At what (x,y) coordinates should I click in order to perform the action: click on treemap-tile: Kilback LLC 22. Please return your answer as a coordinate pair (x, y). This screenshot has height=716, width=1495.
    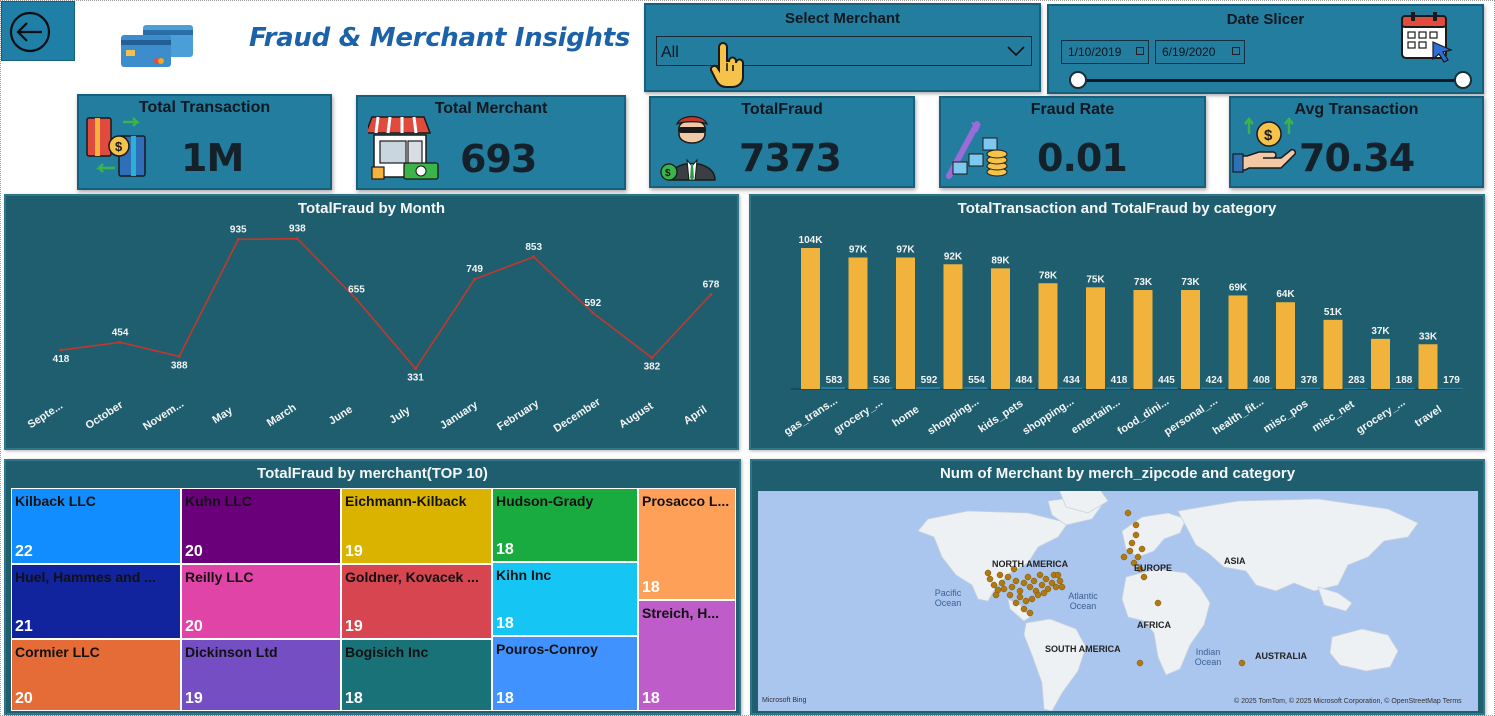
    Looking at the image, I should click on (96, 526).